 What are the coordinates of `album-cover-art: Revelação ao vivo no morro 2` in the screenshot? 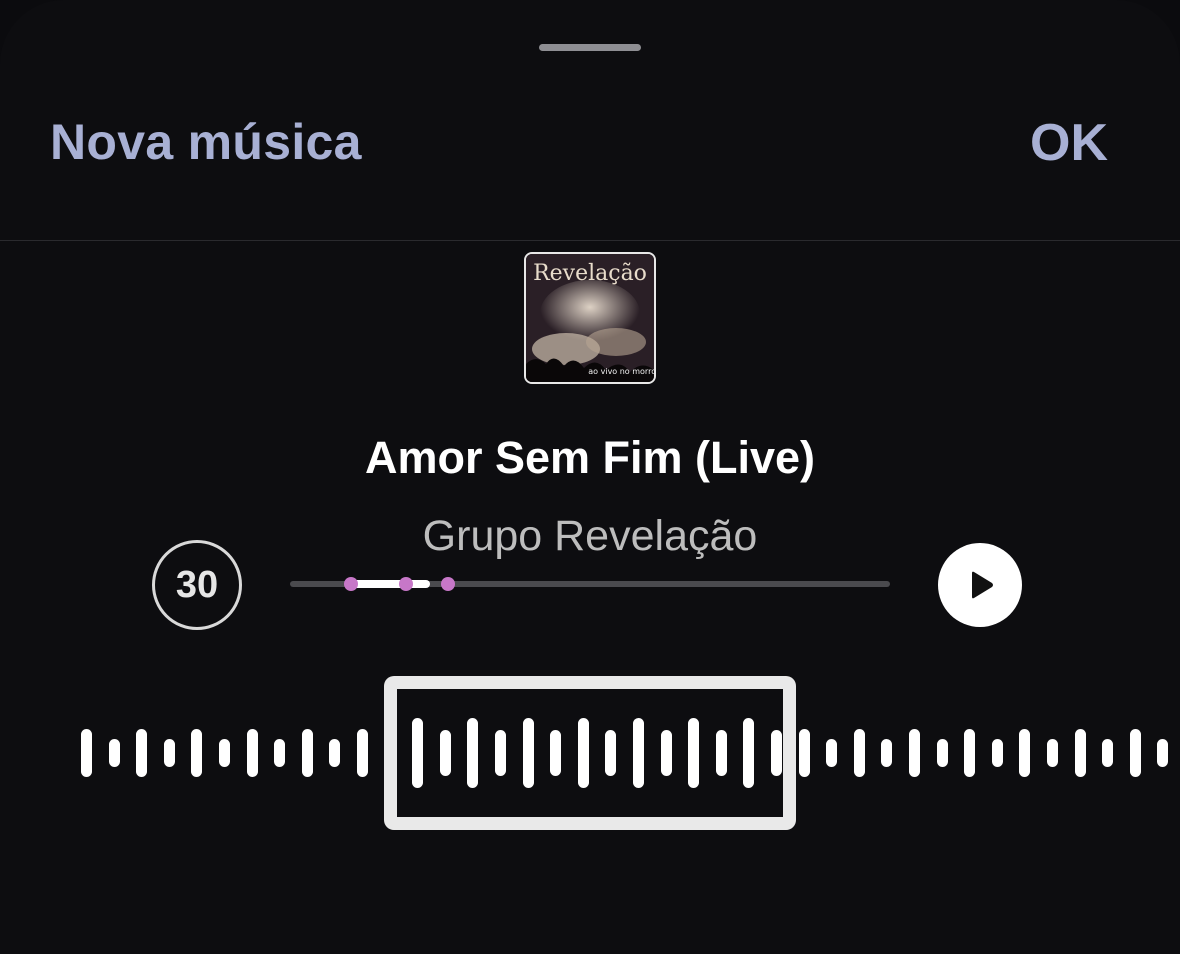 It's located at (590, 318).